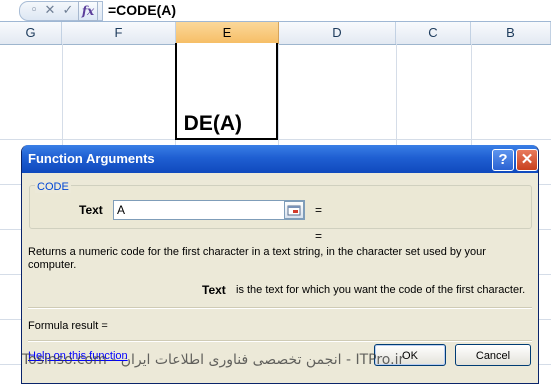 This screenshot has width=551, height=384. I want to click on argument-description-name: Text, so click(214, 290).